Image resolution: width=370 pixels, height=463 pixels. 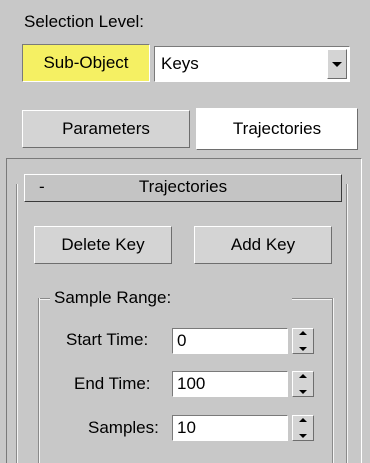 I want to click on samples-value: 10, so click(x=186, y=427).